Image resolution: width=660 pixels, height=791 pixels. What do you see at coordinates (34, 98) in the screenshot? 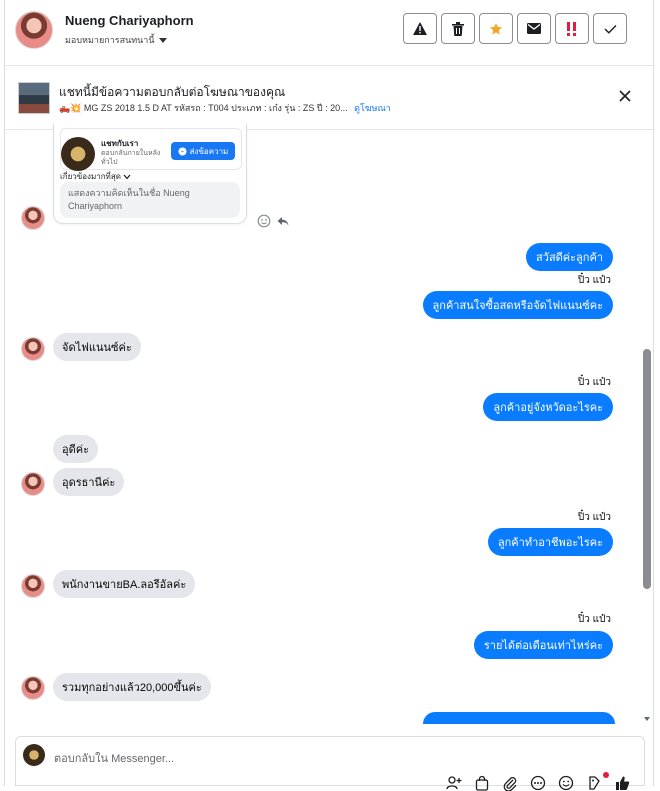
I see `ad-thumbnail` at bounding box center [34, 98].